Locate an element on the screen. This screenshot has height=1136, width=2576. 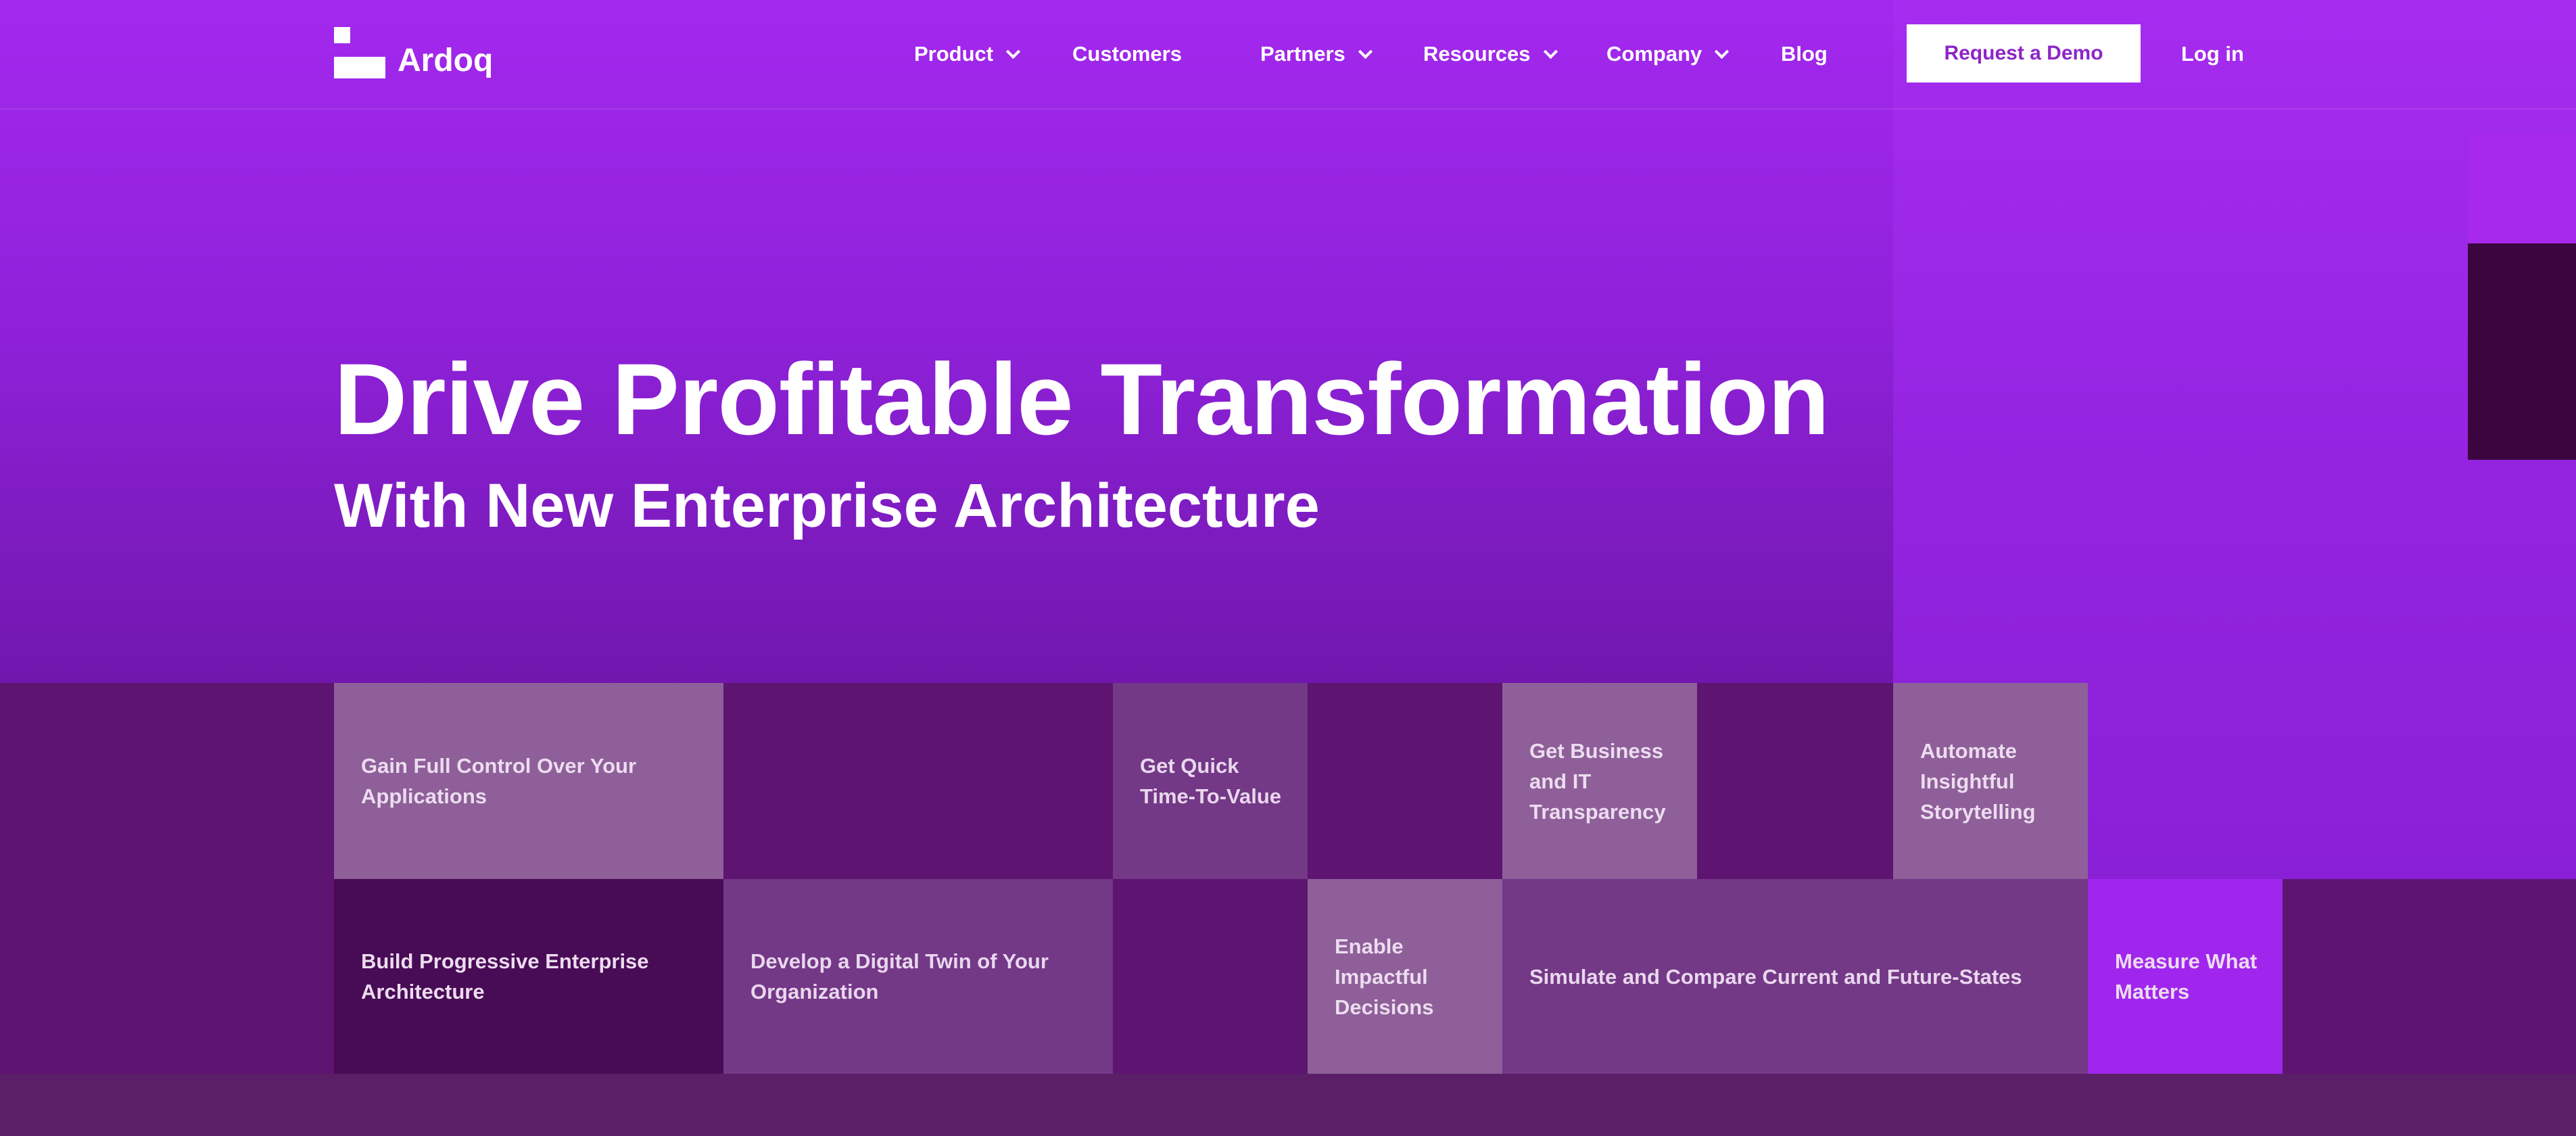
ardoq-logo: Ardoq is located at coordinates (413, 51).